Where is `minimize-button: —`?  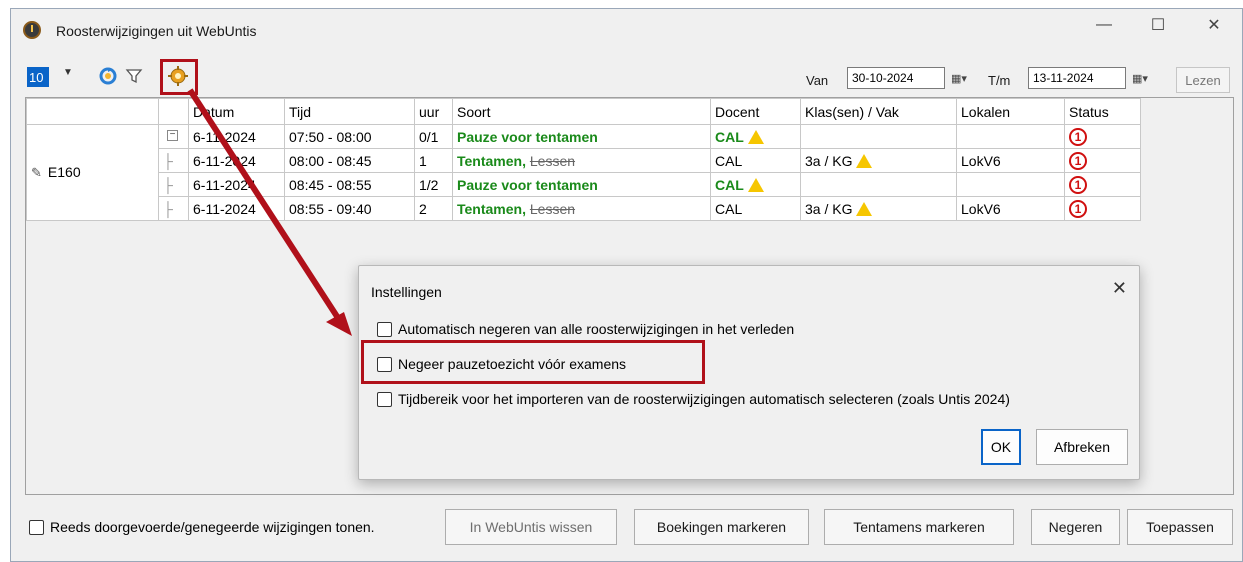
minimize-button: — is located at coordinates (1104, 25).